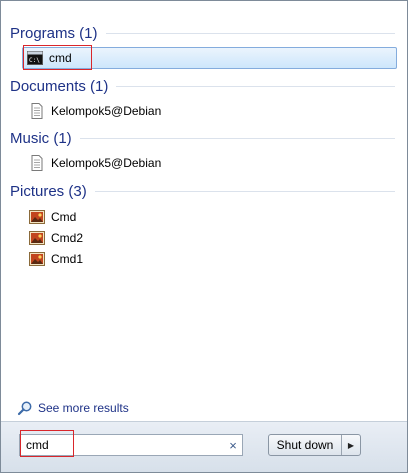 The image size is (410, 475). I want to click on result-item-picture-cmd: Cmd, so click(215, 217).